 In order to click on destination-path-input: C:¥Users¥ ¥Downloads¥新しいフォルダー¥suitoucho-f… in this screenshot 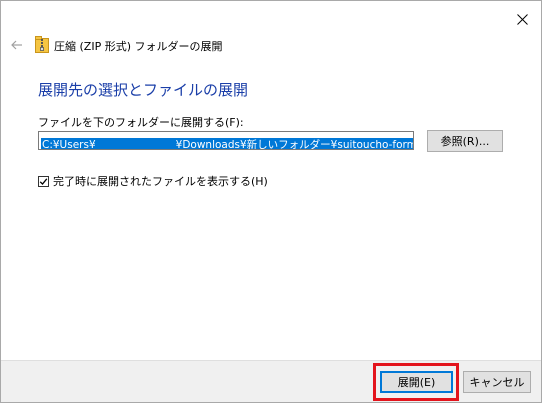, I will do `click(226, 140)`.